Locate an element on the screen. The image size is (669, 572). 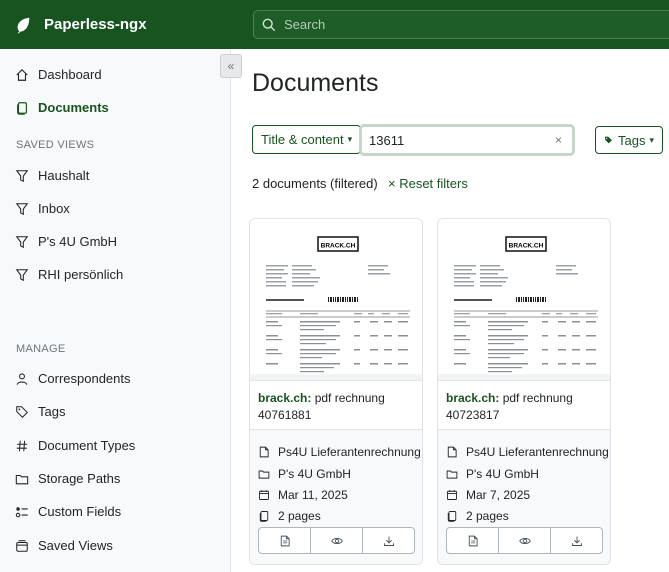
reset-filters-link: × Reset filters is located at coordinates (428, 183).